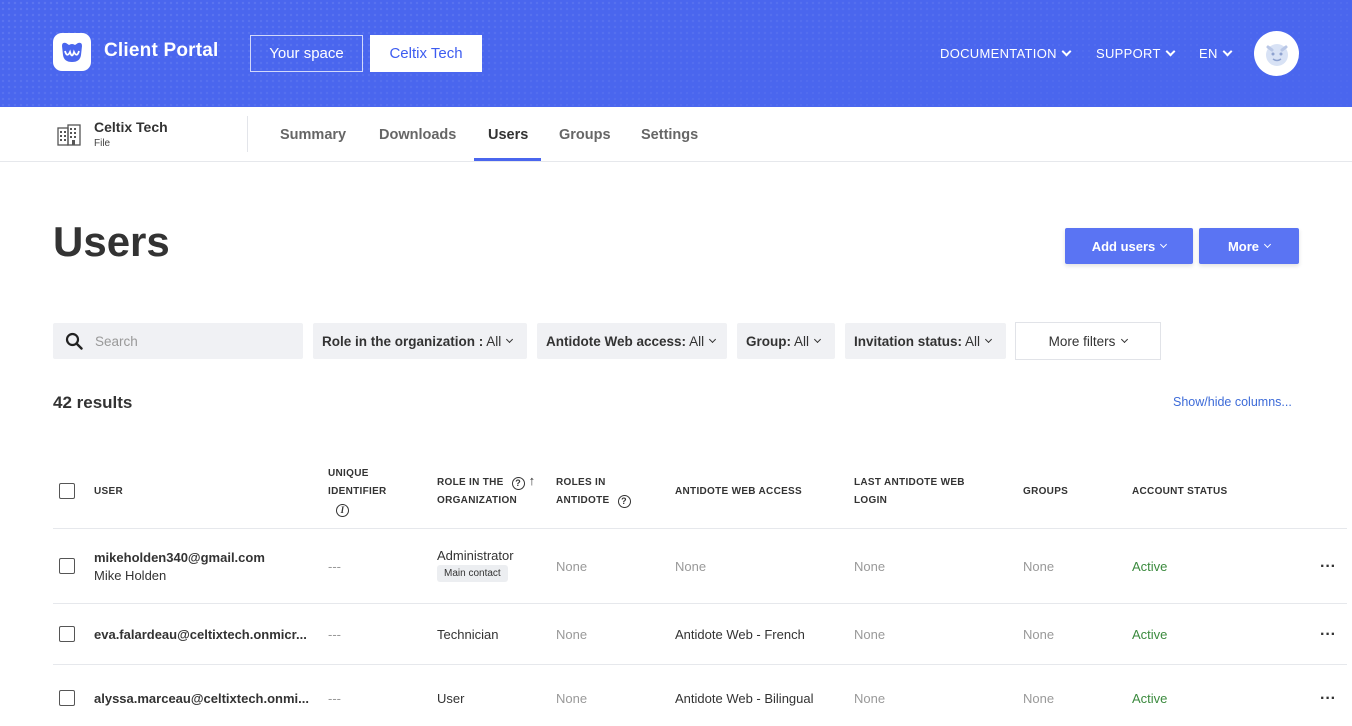  Describe the element at coordinates (532, 481) in the screenshot. I see `sort-arrow-up-icon: ↑` at that location.